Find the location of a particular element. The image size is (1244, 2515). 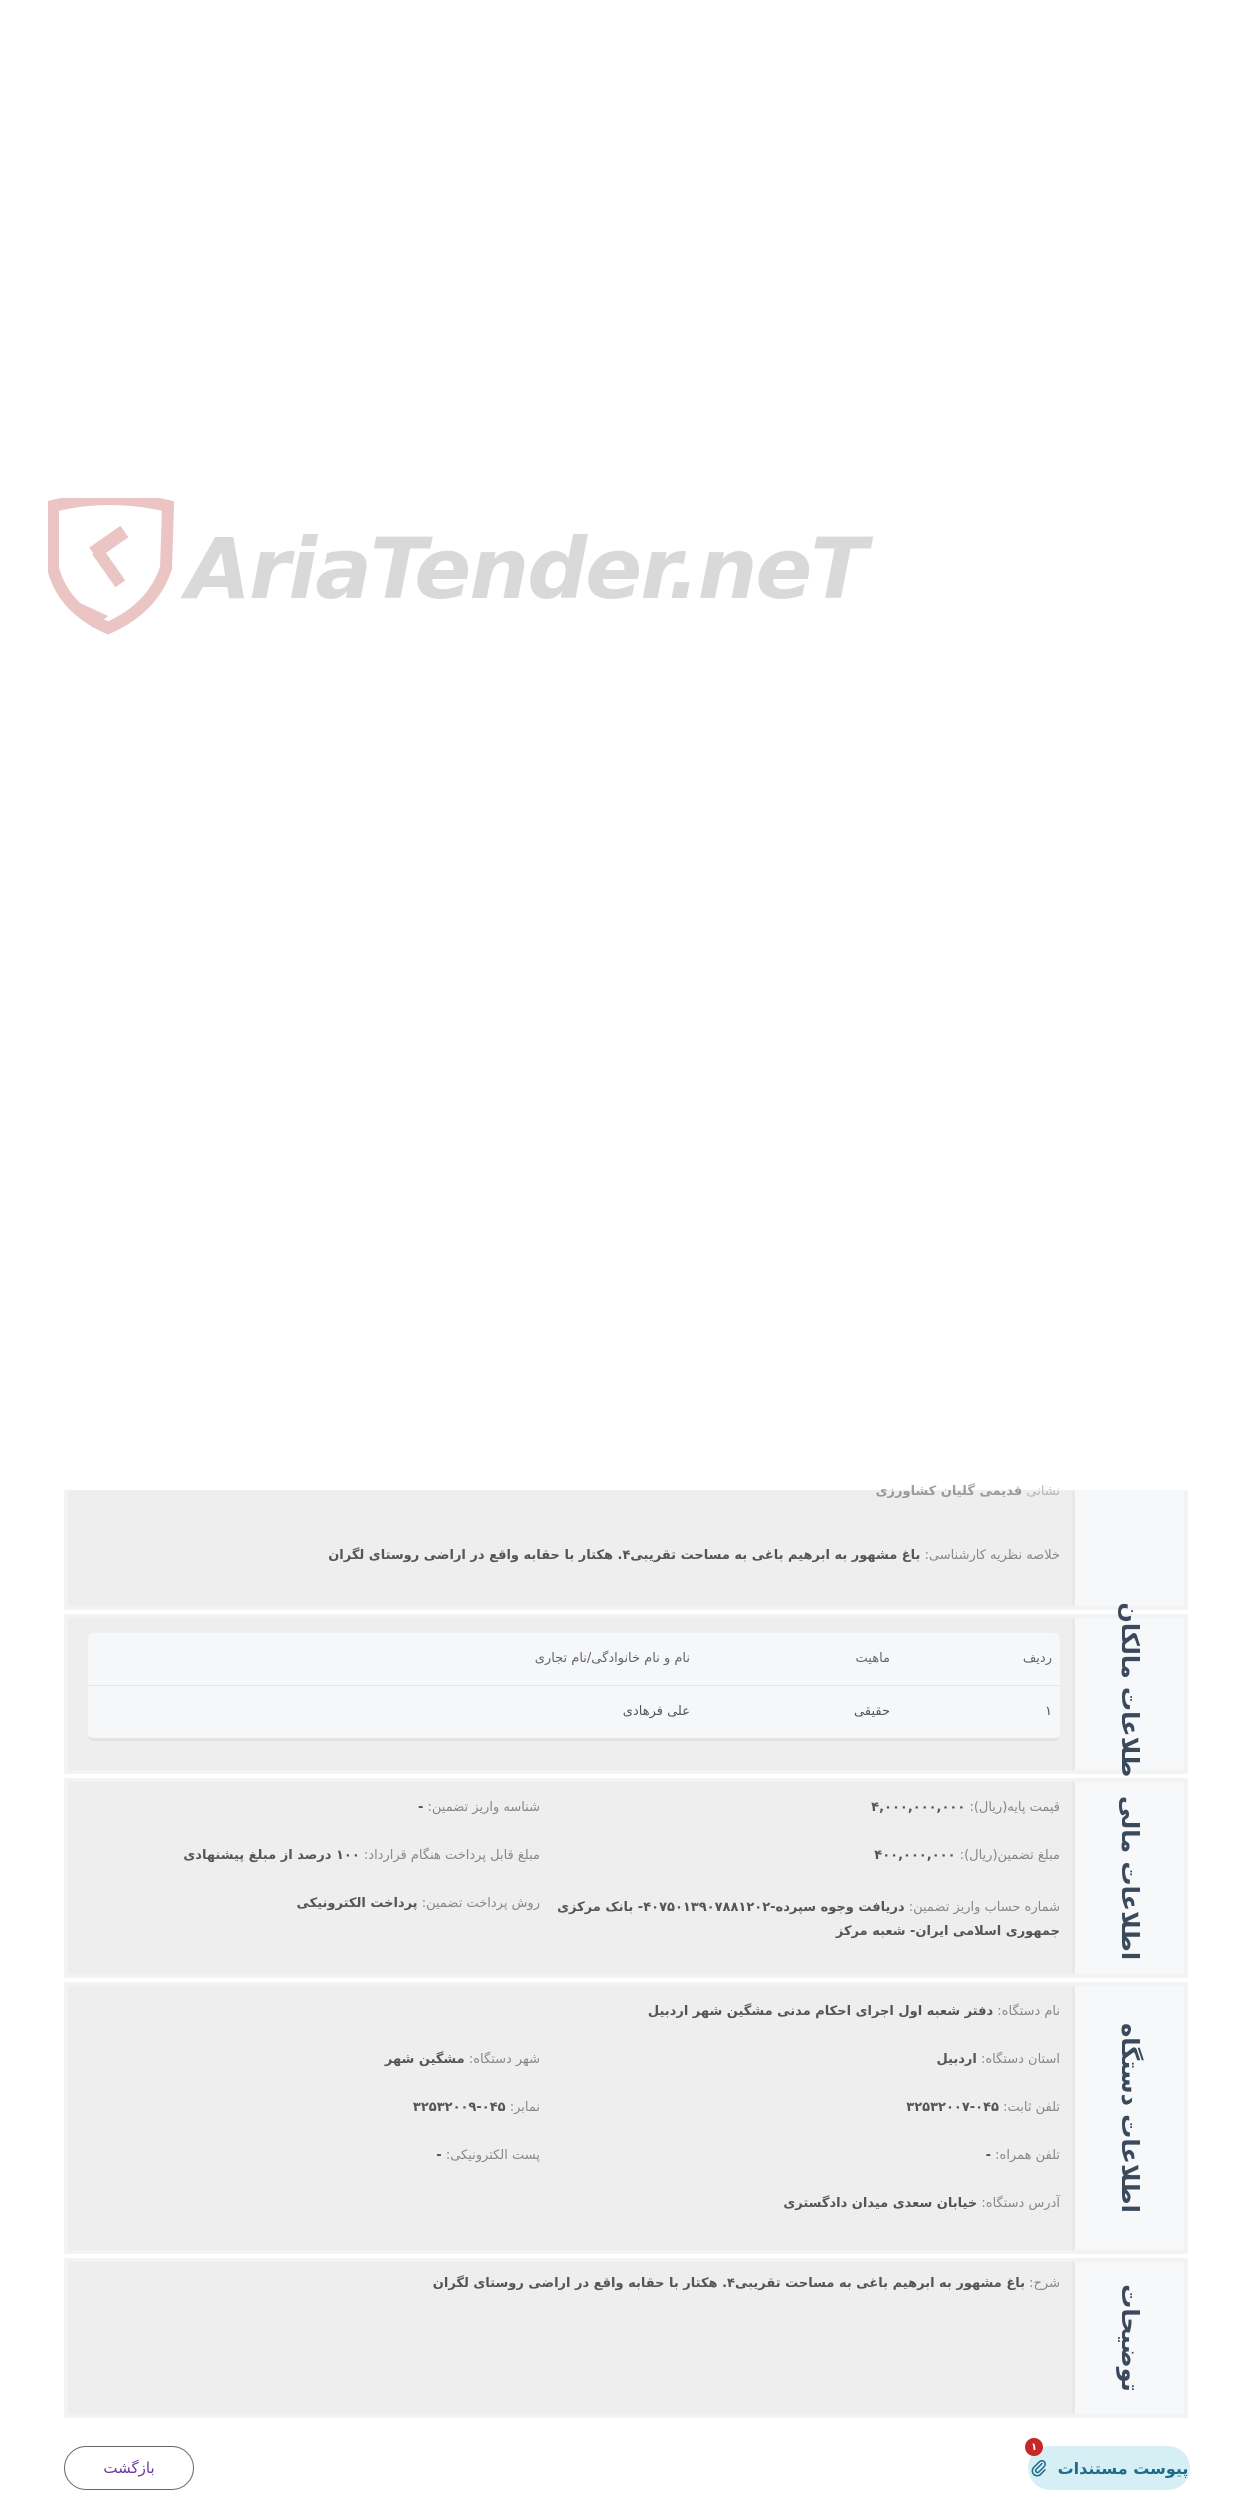

attachments-count-badge: ۱ is located at coordinates (1034, 2447).